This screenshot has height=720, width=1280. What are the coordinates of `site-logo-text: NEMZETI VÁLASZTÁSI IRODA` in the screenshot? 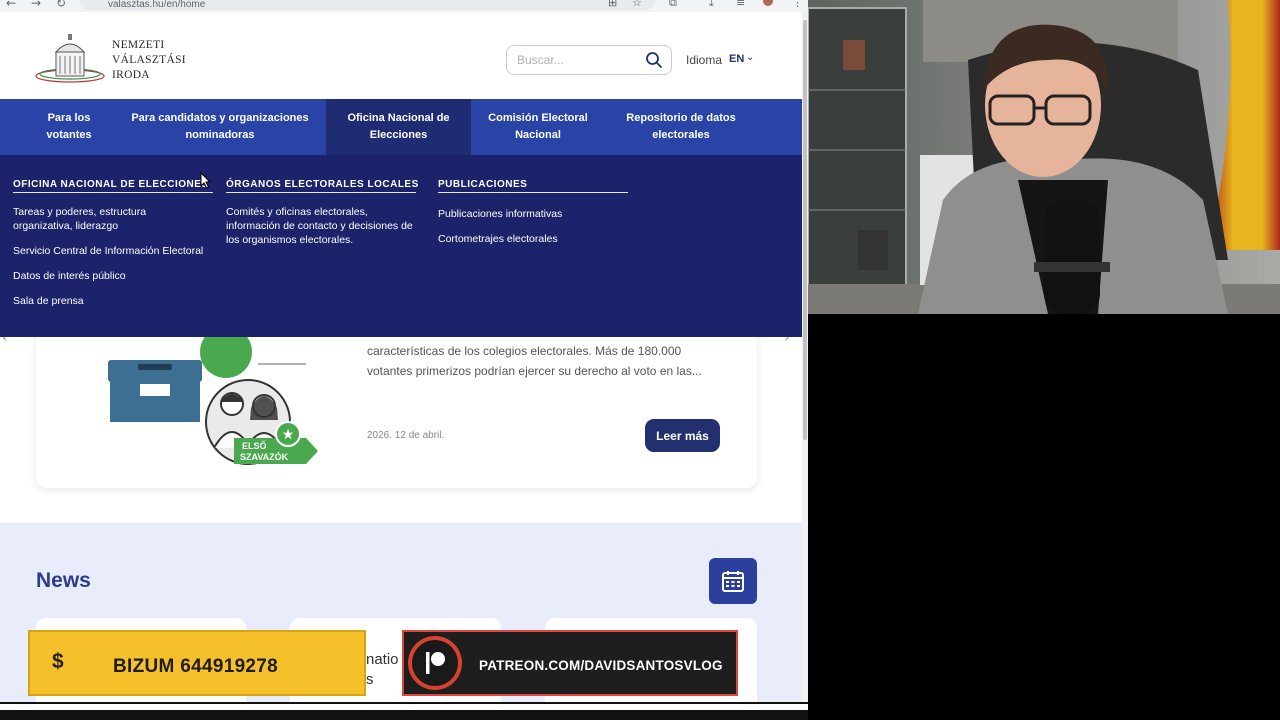 It's located at (149, 60).